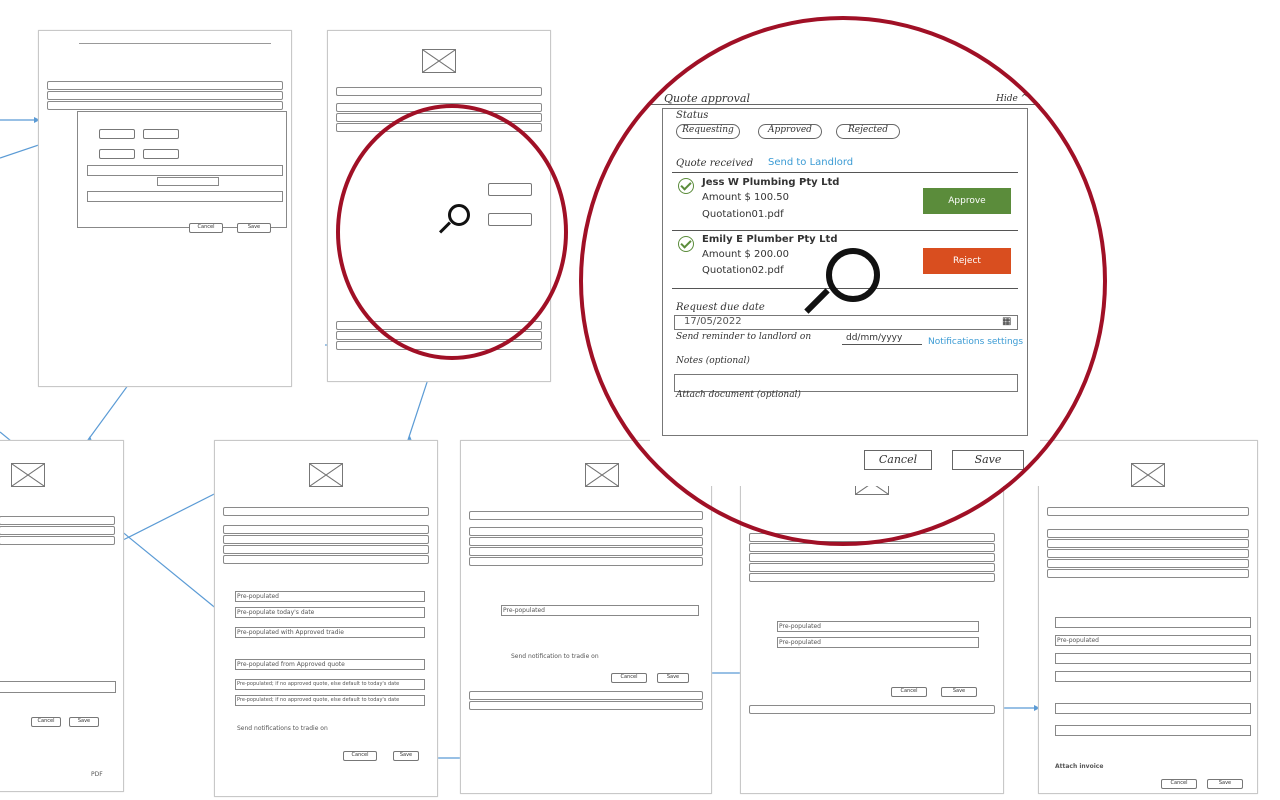 This screenshot has width=1280, height=800. I want to click on cancel-button-f: Cancel, so click(909, 692).